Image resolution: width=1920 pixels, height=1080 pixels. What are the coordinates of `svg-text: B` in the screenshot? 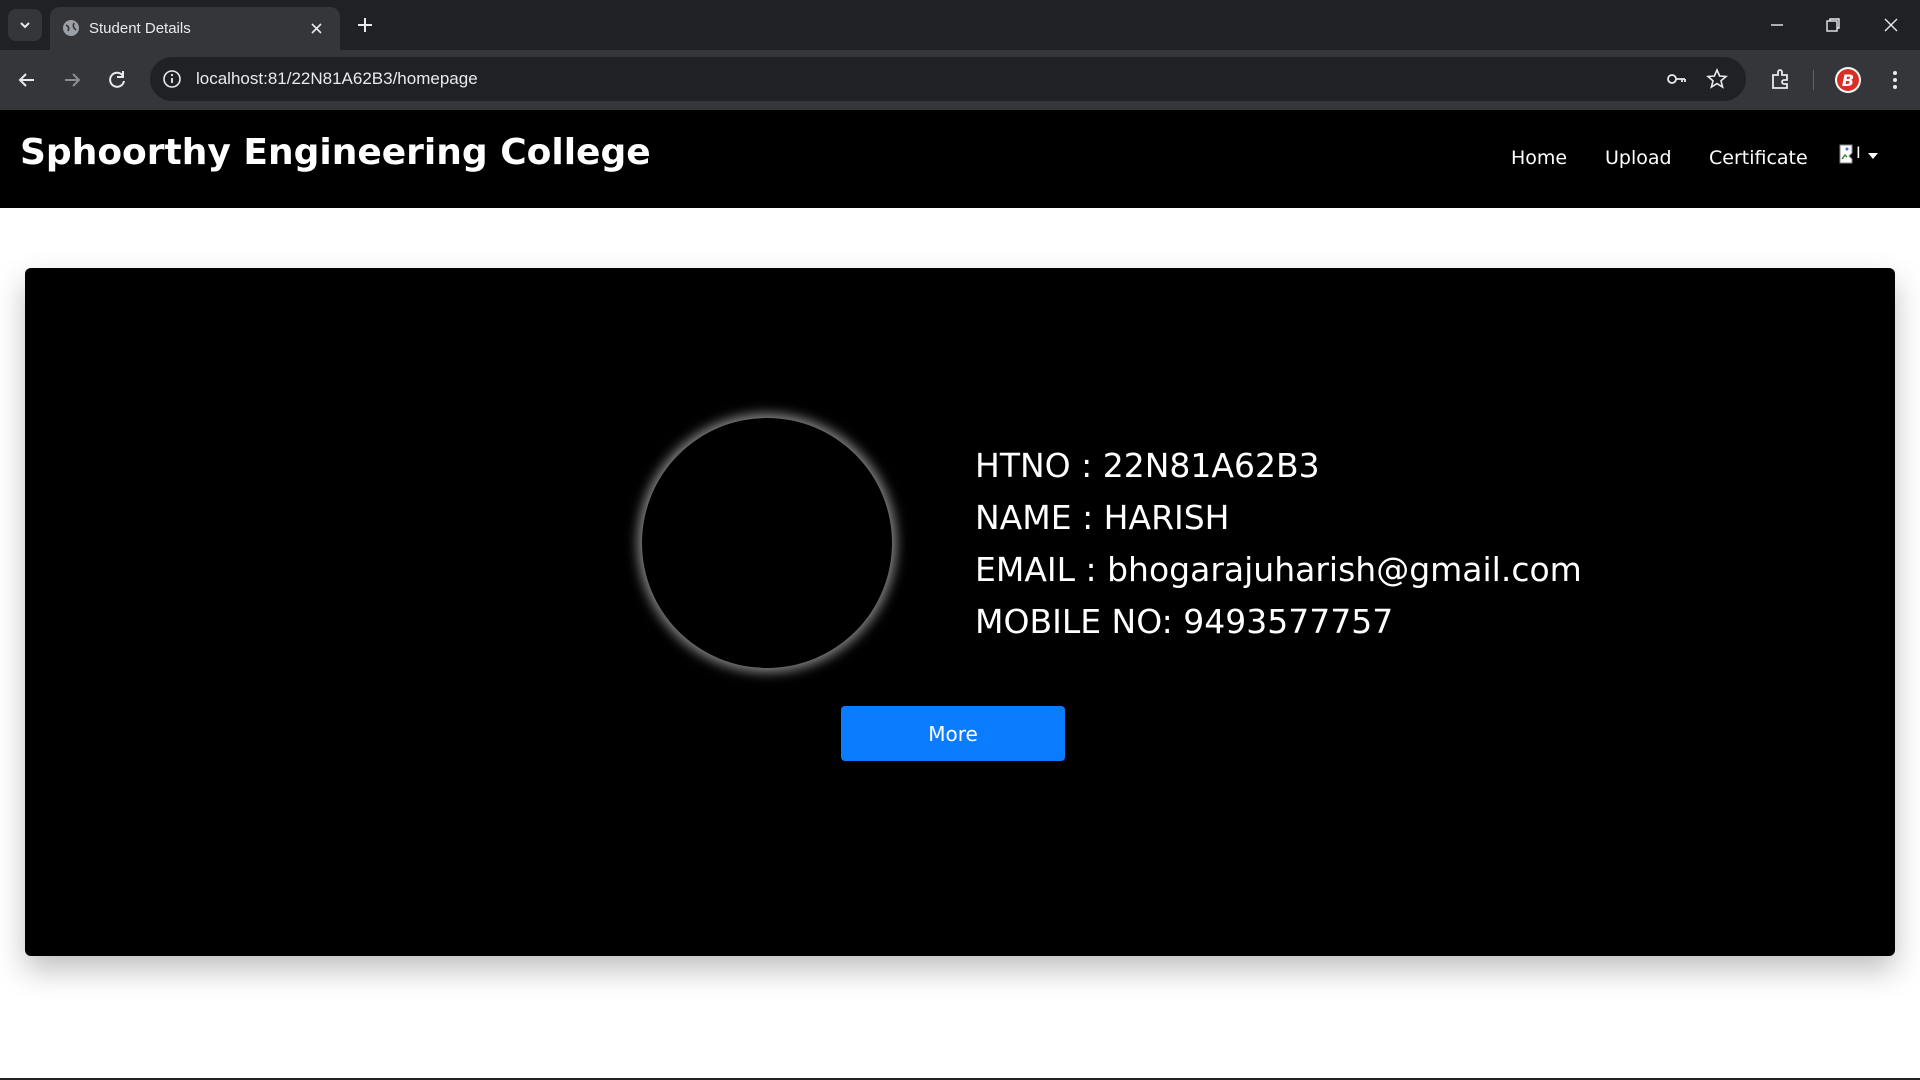 It's located at (1848, 80).